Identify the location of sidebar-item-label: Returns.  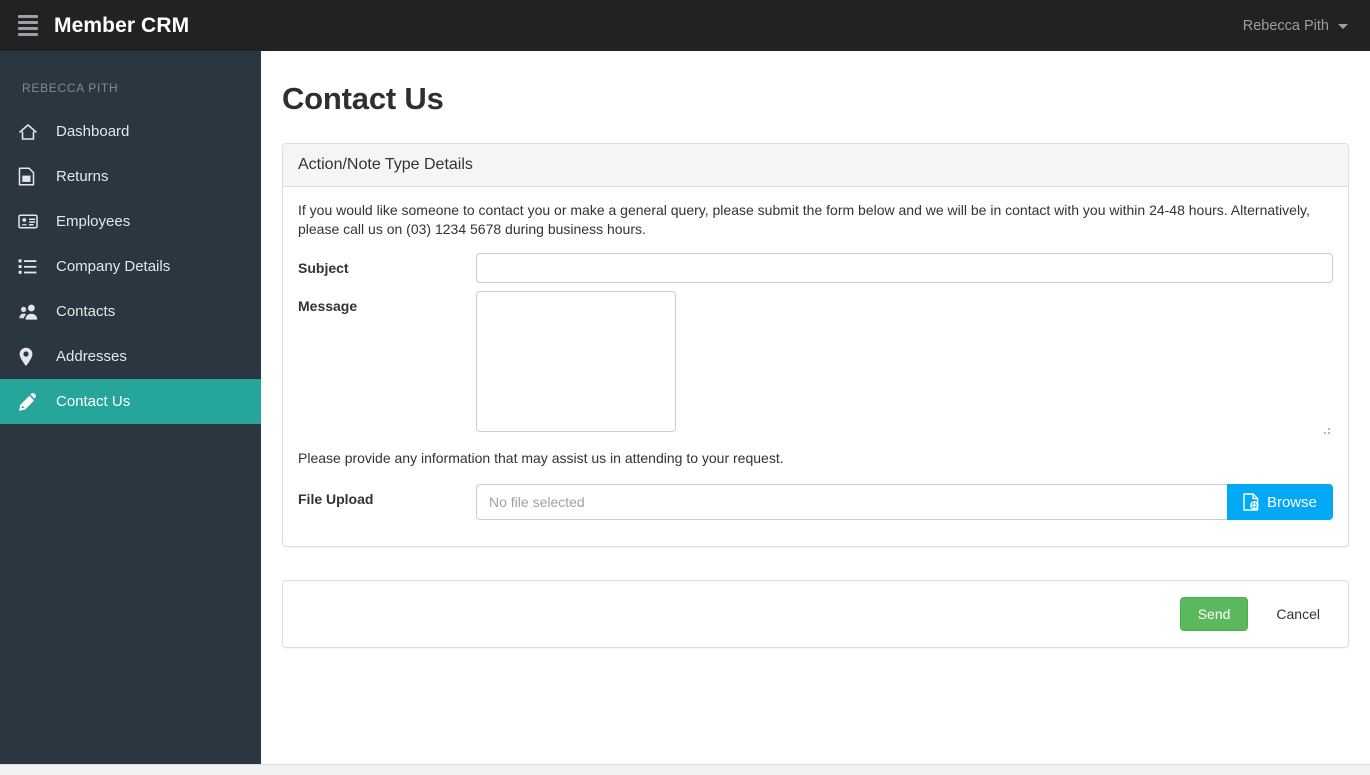
(82, 176).